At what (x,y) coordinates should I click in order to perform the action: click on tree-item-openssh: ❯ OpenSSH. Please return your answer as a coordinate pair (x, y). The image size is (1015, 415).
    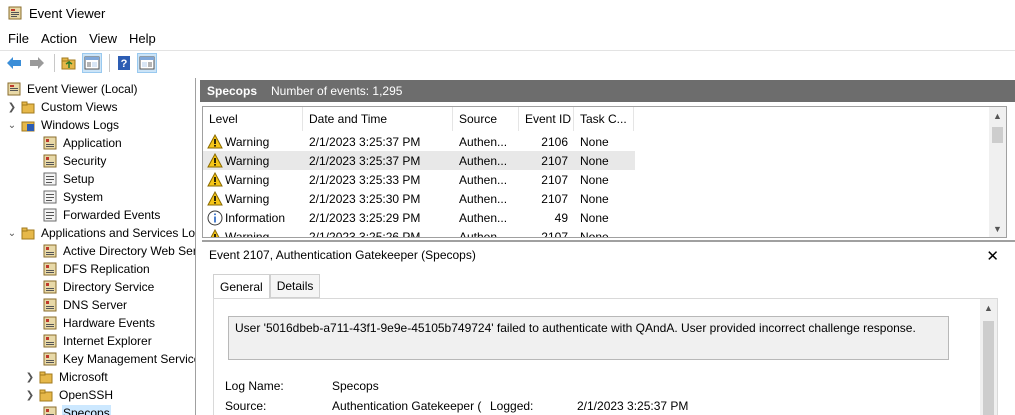
    Looking at the image, I should click on (69, 395).